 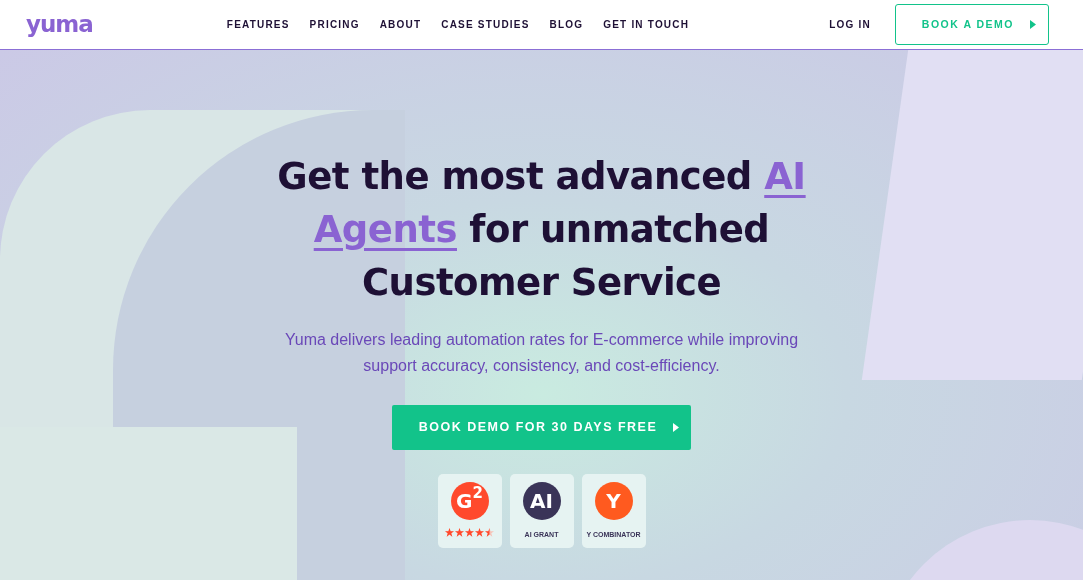 What do you see at coordinates (59, 24) in the screenshot?
I see `logo: yuma` at bounding box center [59, 24].